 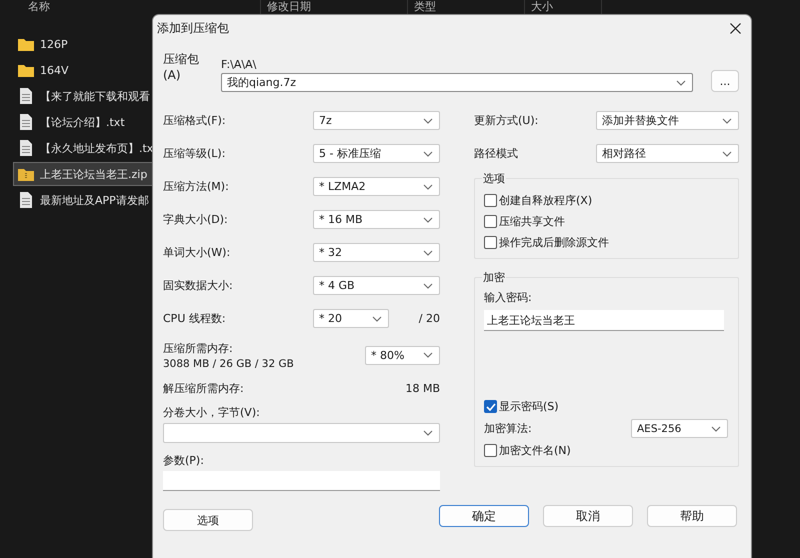 What do you see at coordinates (197, 252) in the screenshot?
I see `field-label: 单词大小(W):` at bounding box center [197, 252].